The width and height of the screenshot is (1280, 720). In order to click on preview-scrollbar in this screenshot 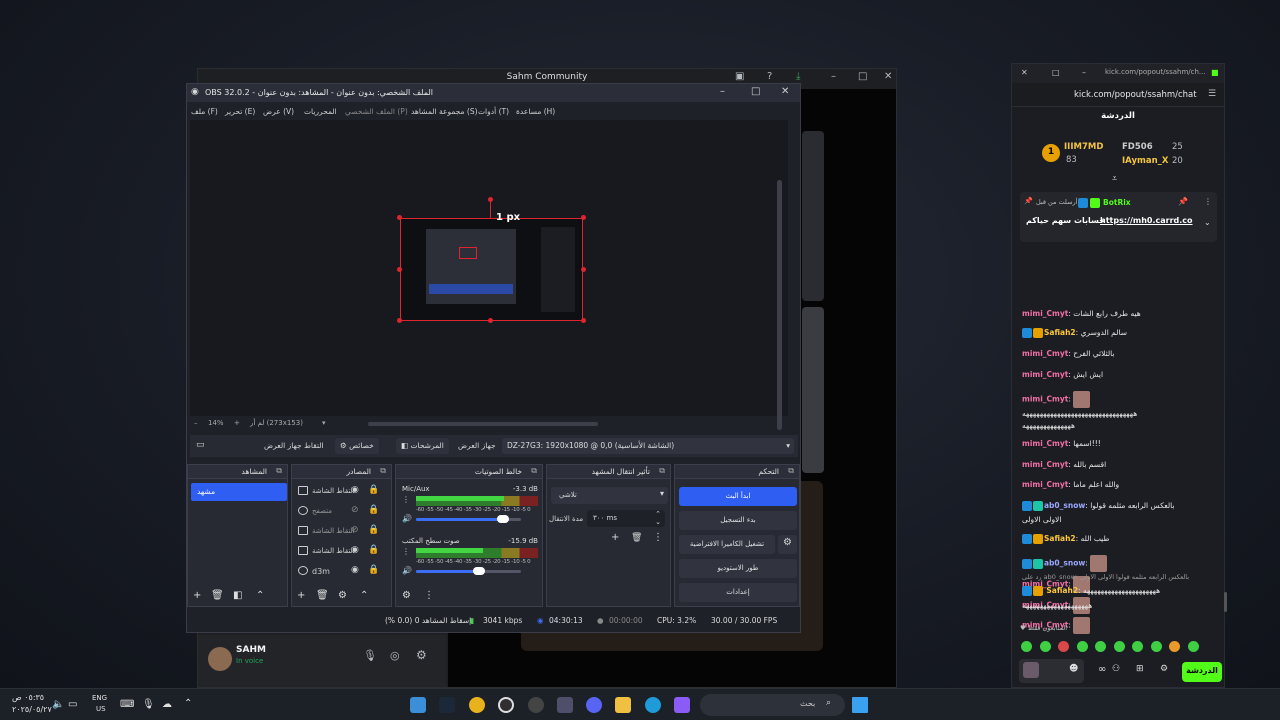, I will do `click(779, 305)`.